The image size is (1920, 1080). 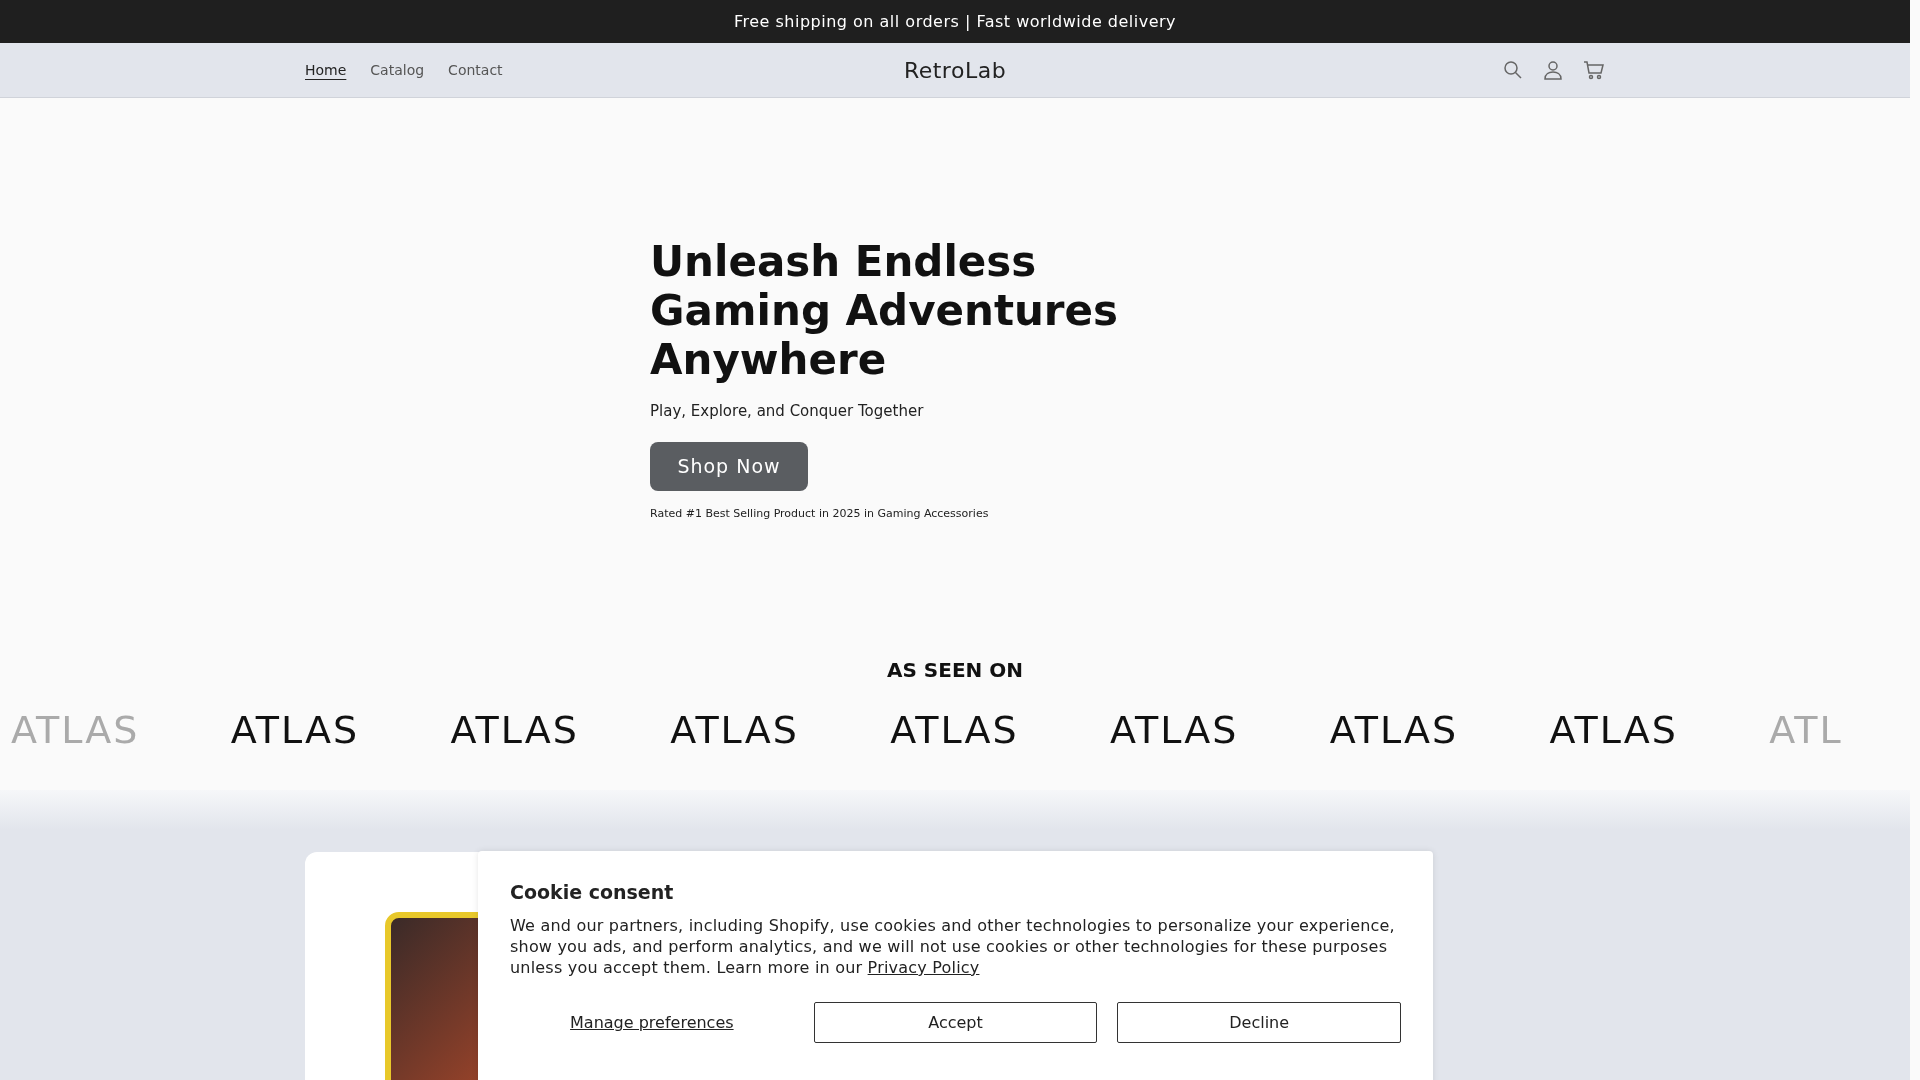 I want to click on announcement-text: Free shipping on all orders | Fast worldwide delivery, so click(x=955, y=21).